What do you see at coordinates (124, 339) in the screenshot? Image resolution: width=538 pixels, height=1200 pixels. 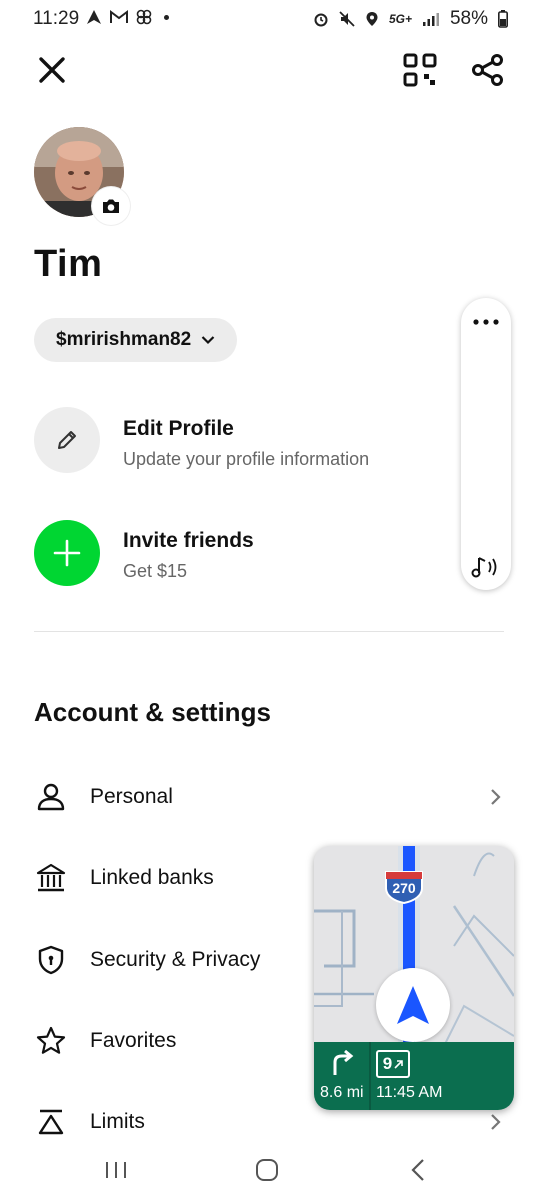 I see `cashtag-label: $mririshman82` at bounding box center [124, 339].